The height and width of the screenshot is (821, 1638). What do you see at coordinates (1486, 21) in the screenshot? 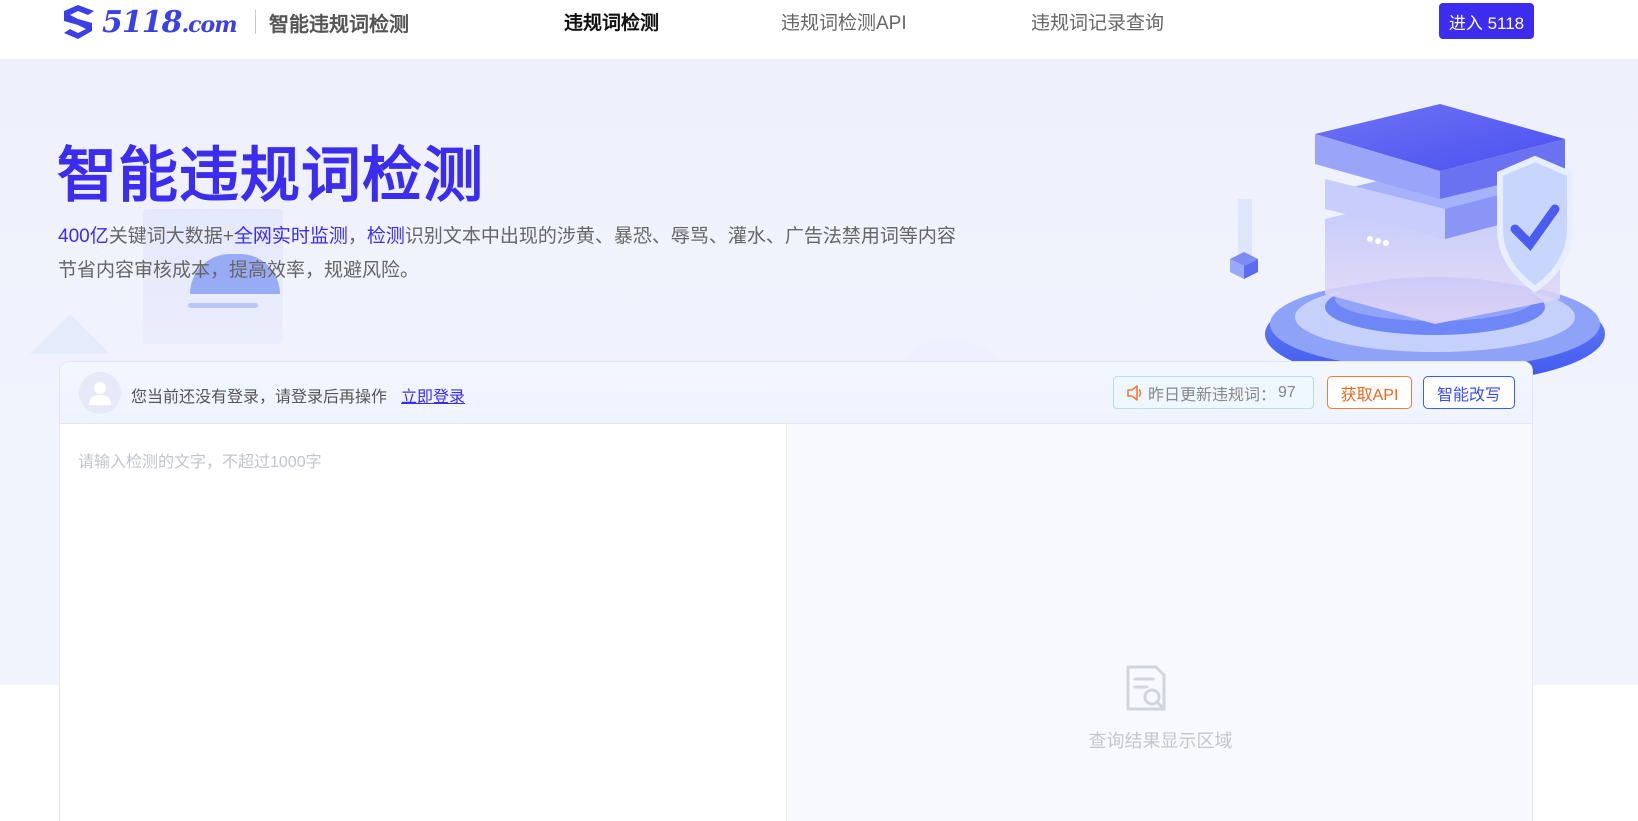
I see `enter-5118-button: 进入 5118` at bounding box center [1486, 21].